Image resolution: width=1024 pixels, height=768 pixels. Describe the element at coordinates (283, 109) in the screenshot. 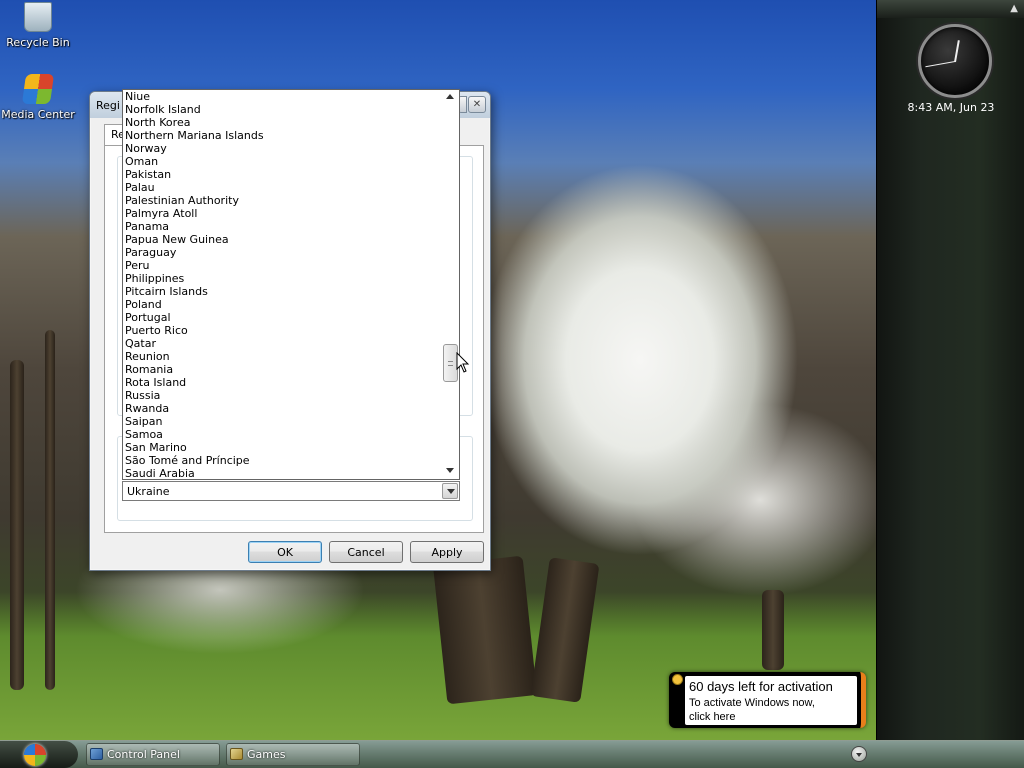

I see `country-list-item: Norfolk Island` at that location.